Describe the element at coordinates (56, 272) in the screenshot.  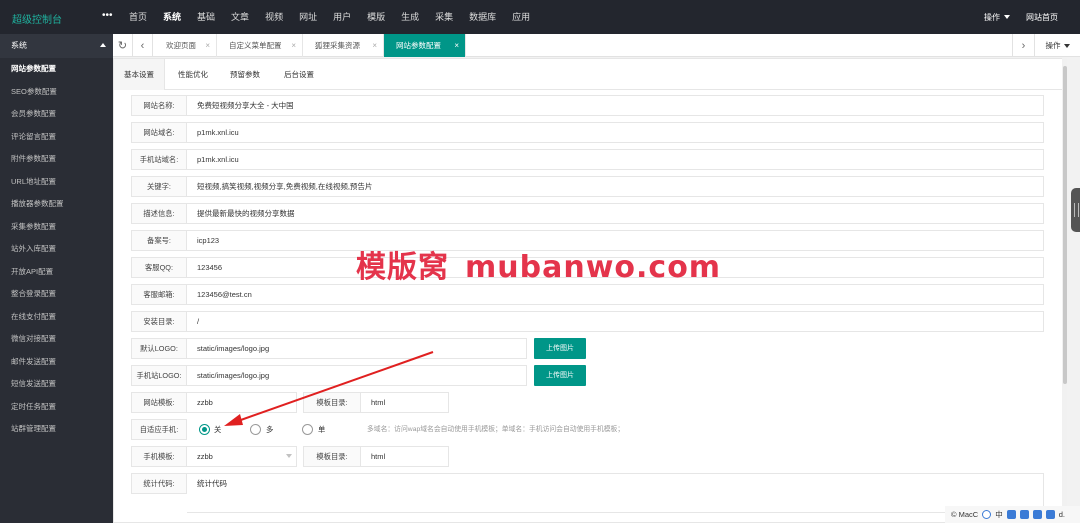
I see `sidebar-item-api: 开放API配置` at that location.